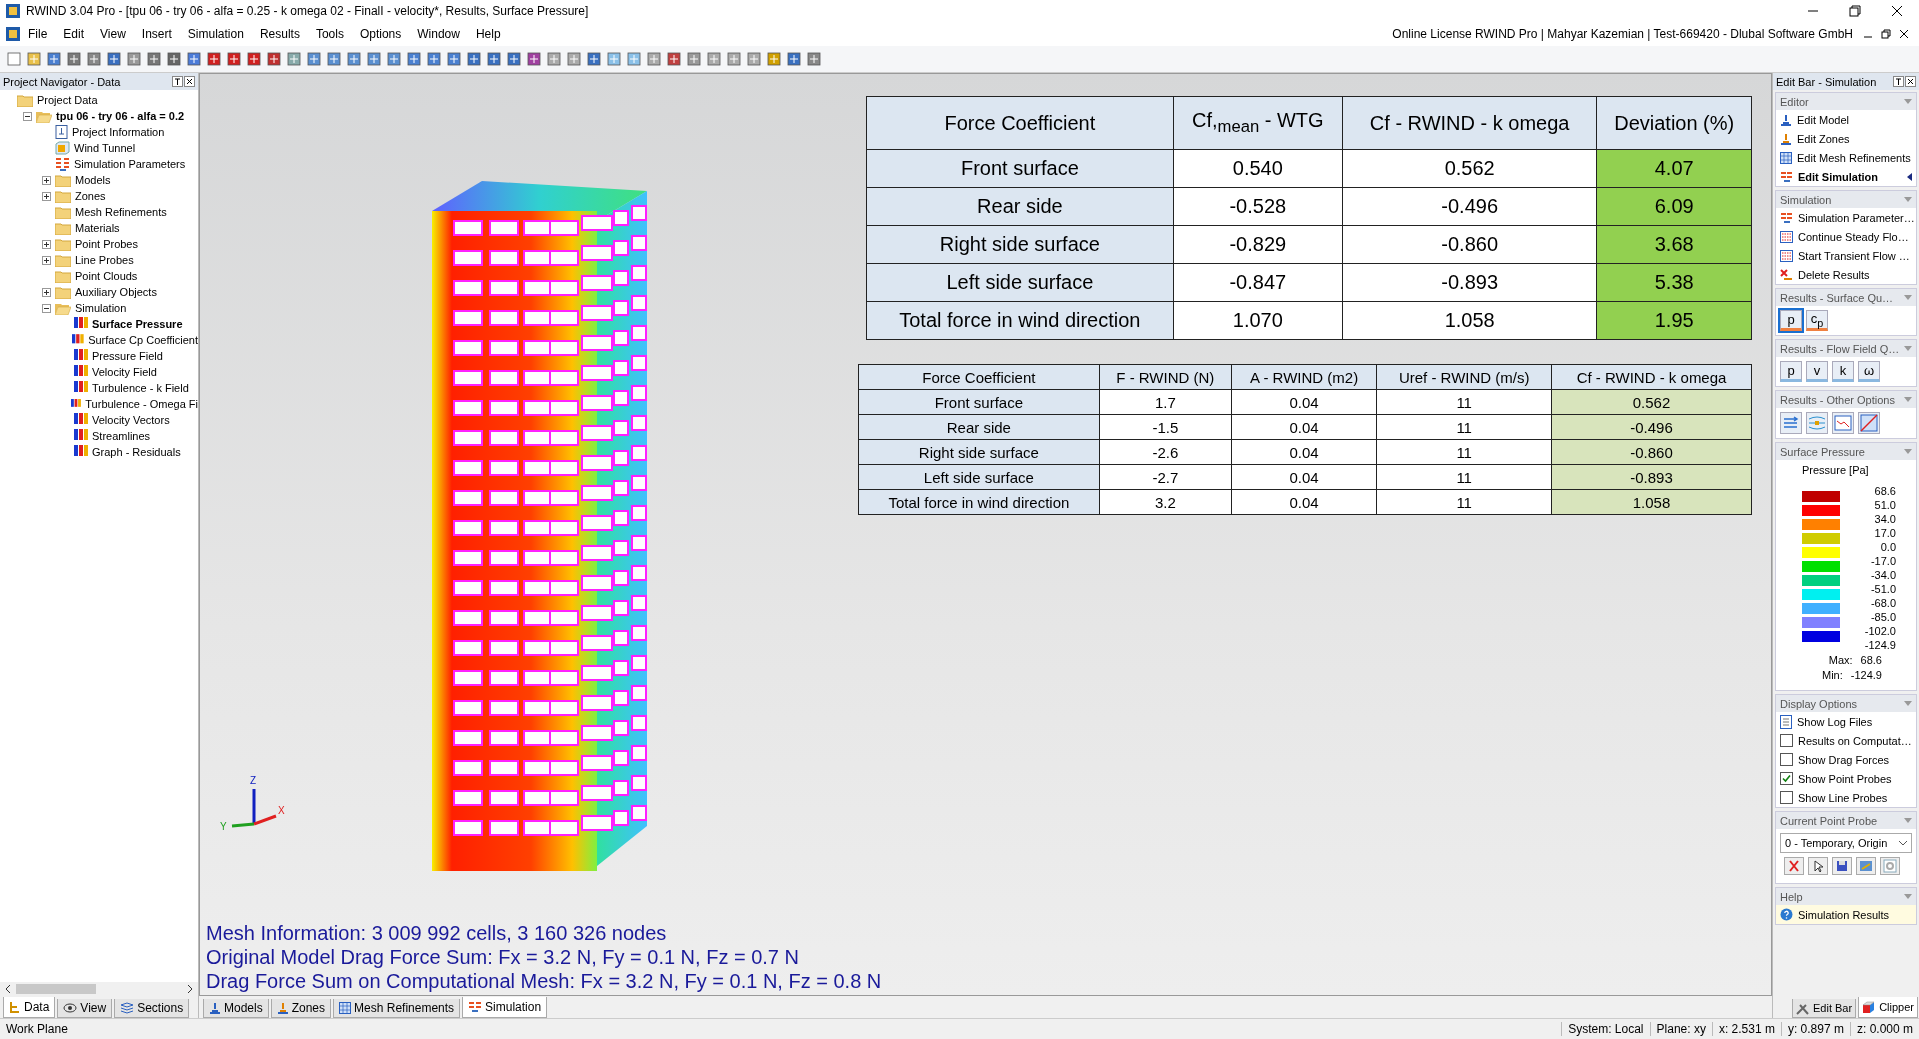  I want to click on edit-link: Edit Model, so click(1823, 119).